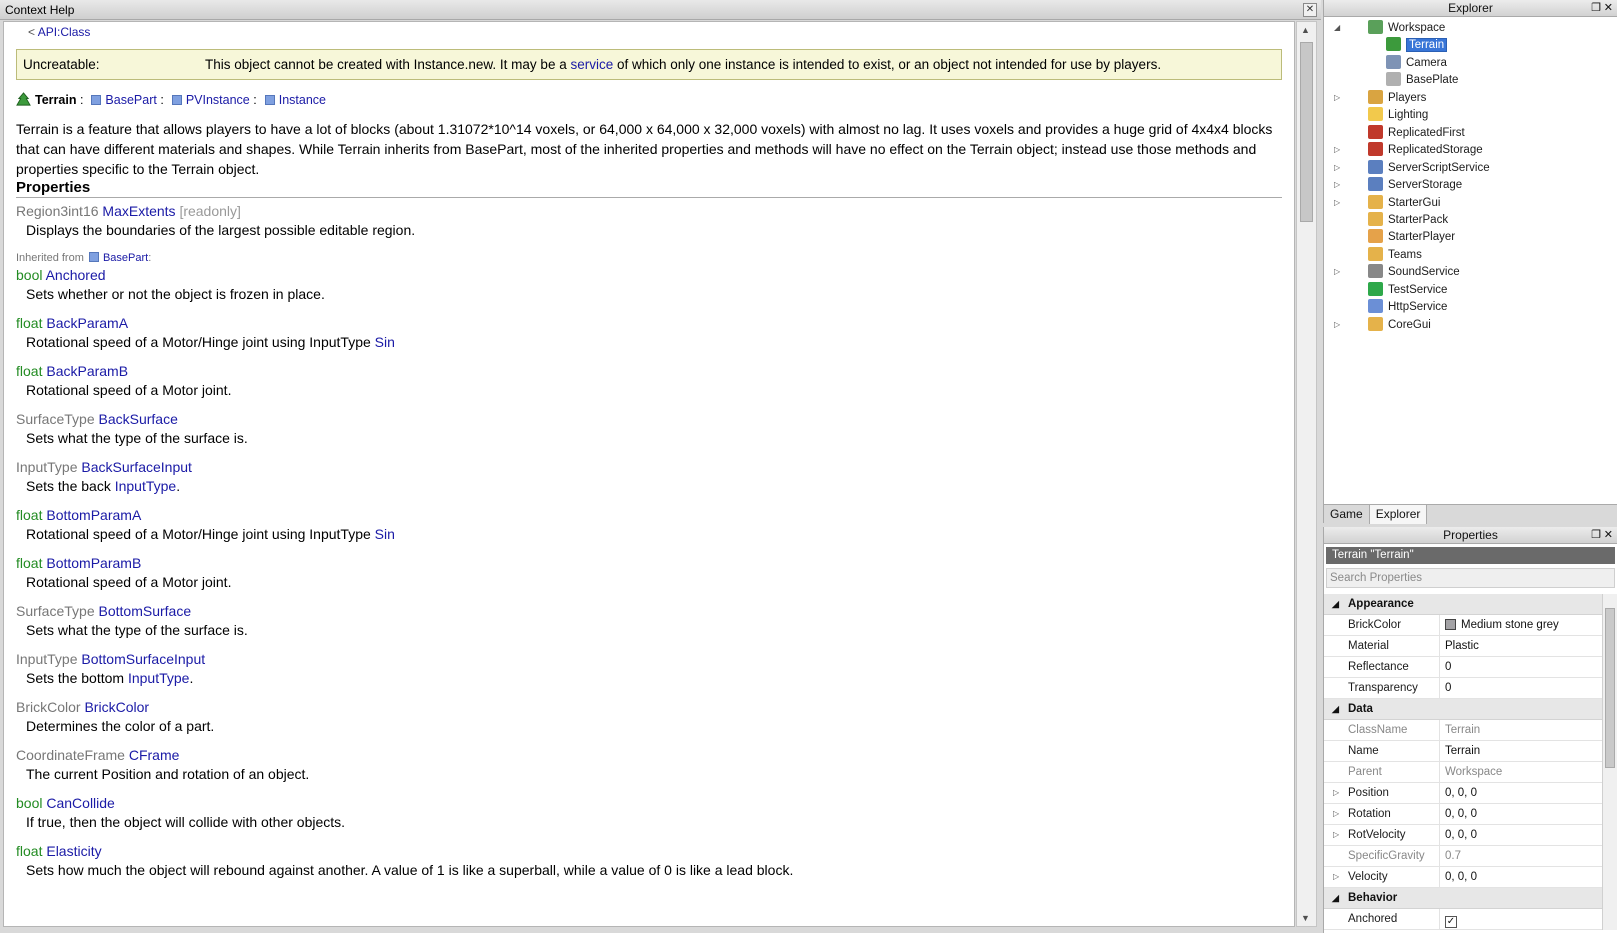  I want to click on property-link: CanCollide, so click(80, 803).